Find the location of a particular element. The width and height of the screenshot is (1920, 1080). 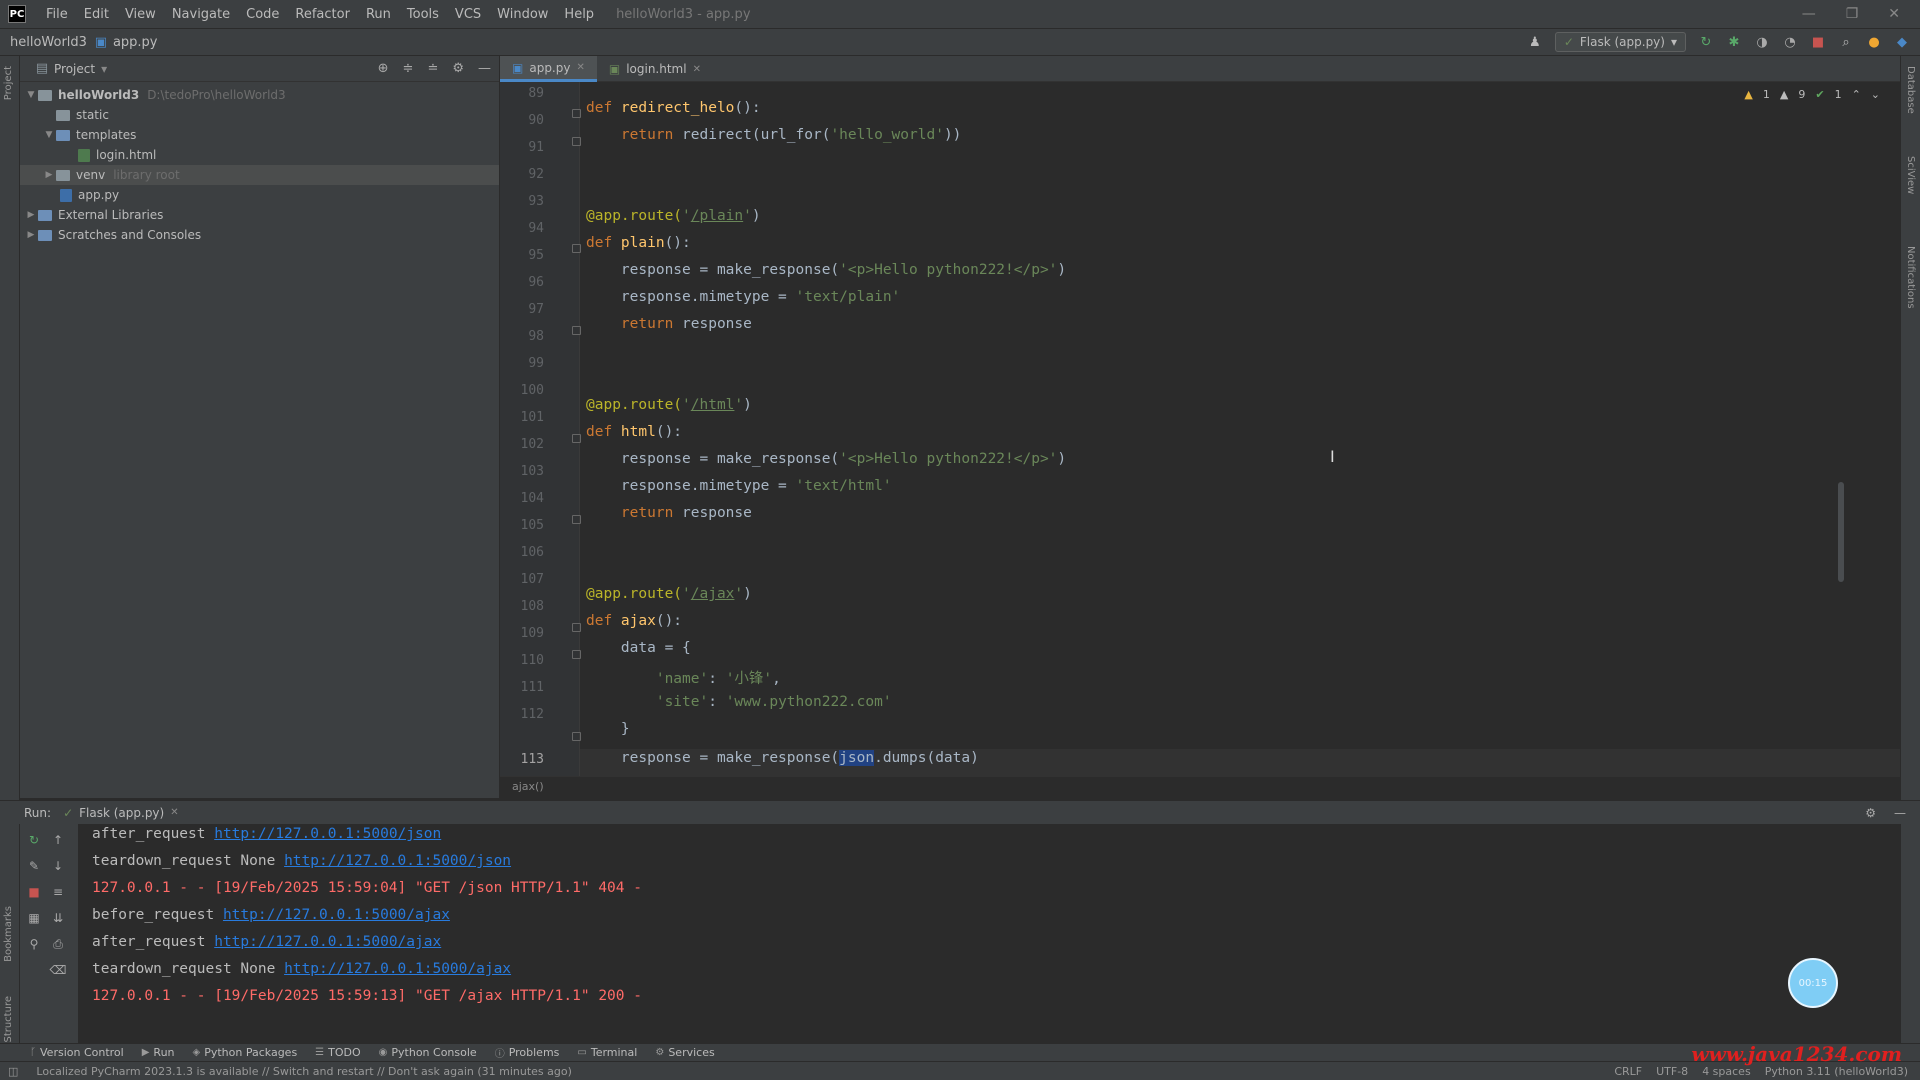

tool-python-console: ◉ Python Console is located at coordinates (428, 1052).